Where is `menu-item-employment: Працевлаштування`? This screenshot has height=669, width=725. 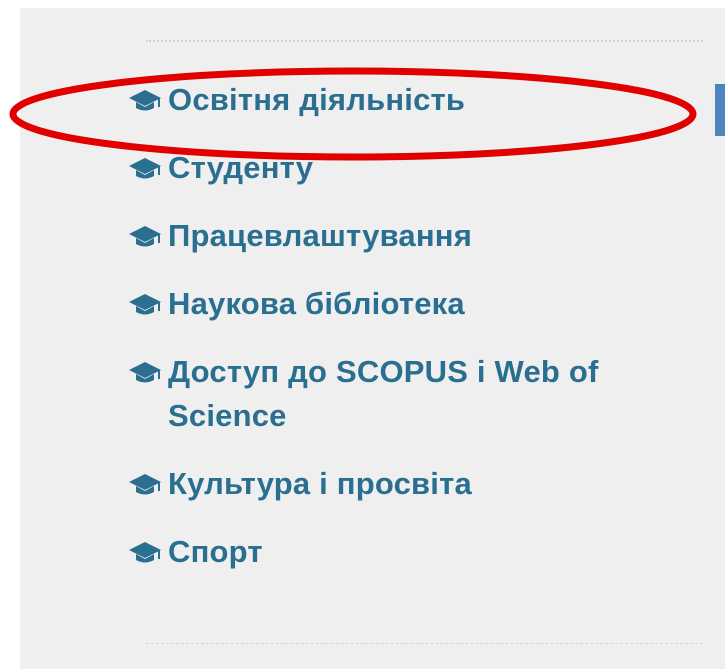
menu-item-employment: Працевлаштування is located at coordinates (408, 236).